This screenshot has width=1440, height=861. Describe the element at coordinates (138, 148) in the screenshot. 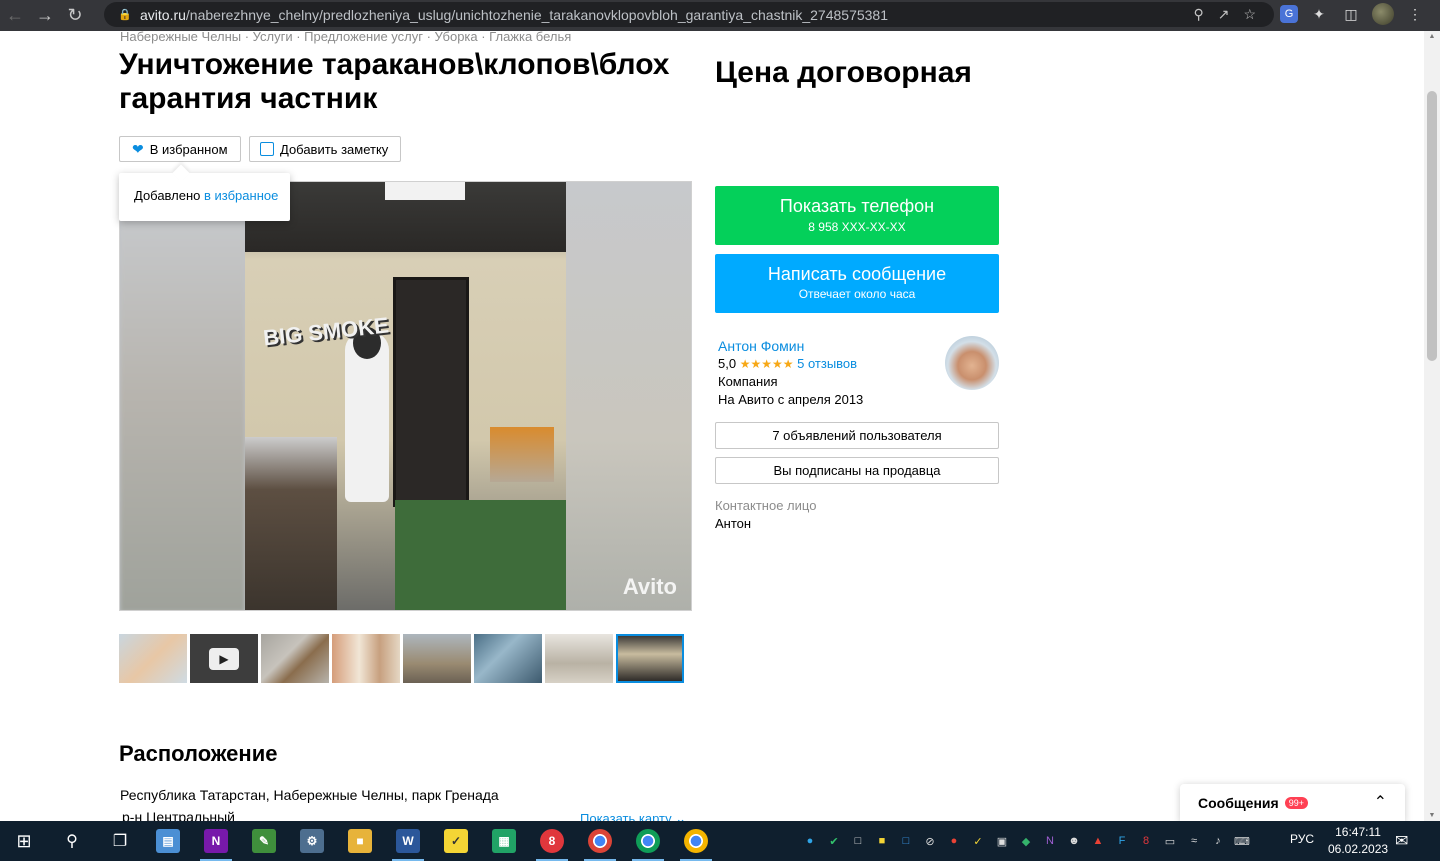

I see `heart-icon: ❤` at that location.